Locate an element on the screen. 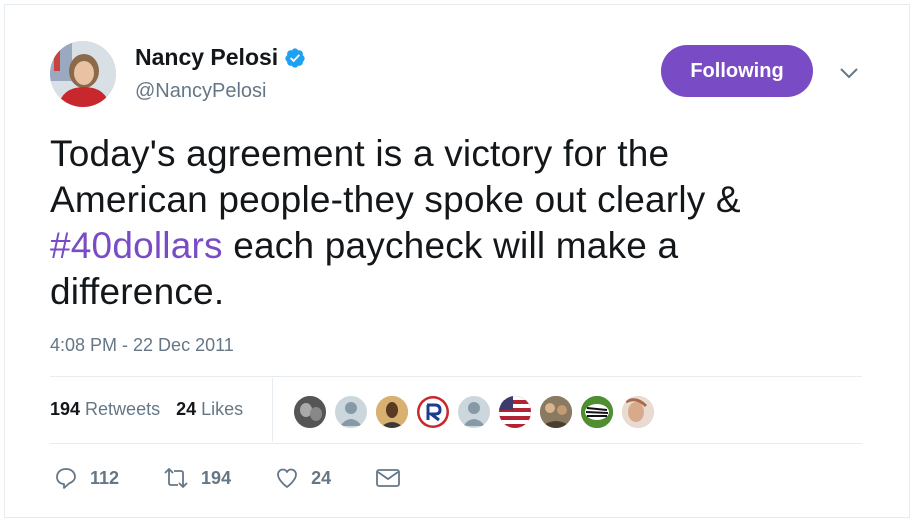 The height and width of the screenshot is (522, 916). tweet-text-line: Today's agreement is a victory for the is located at coordinates (360, 153).